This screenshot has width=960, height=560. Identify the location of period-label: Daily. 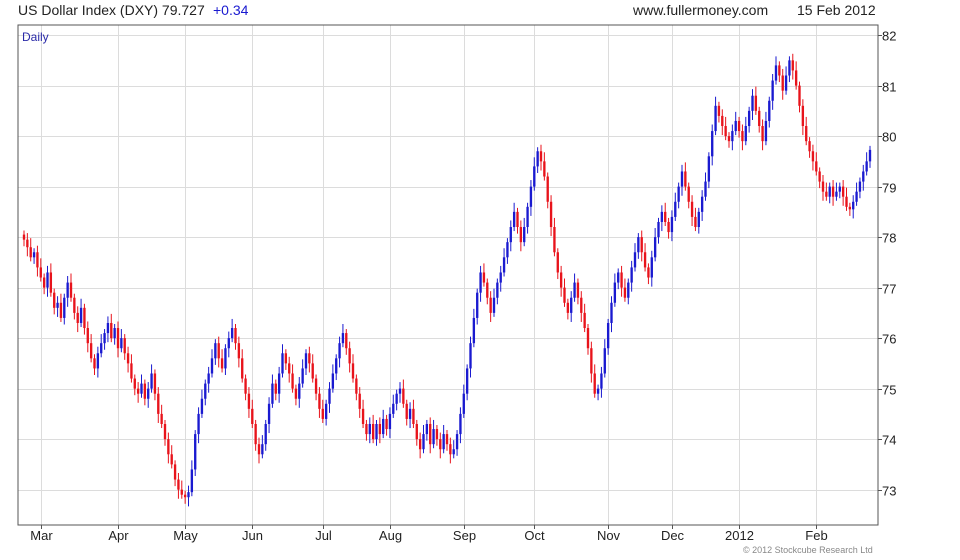
(35, 37).